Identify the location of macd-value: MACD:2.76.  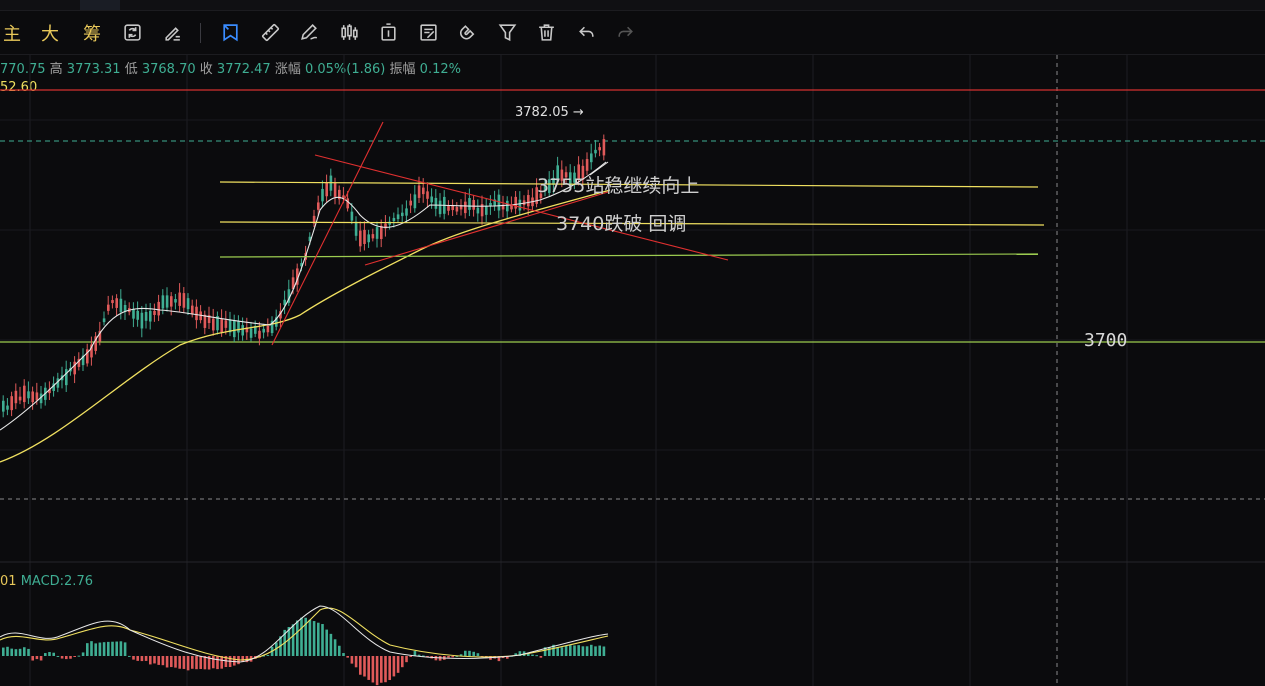
(56, 581).